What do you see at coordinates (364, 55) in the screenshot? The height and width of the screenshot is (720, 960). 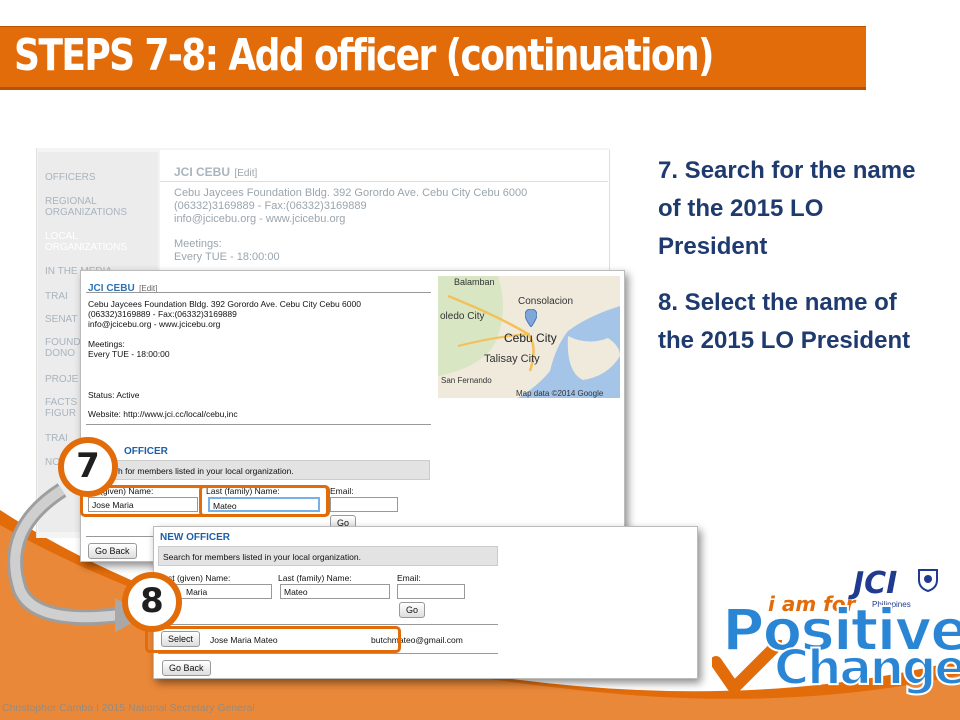 I see `slide-title: STEPS 7-8: Add officer (continuation)` at bounding box center [364, 55].